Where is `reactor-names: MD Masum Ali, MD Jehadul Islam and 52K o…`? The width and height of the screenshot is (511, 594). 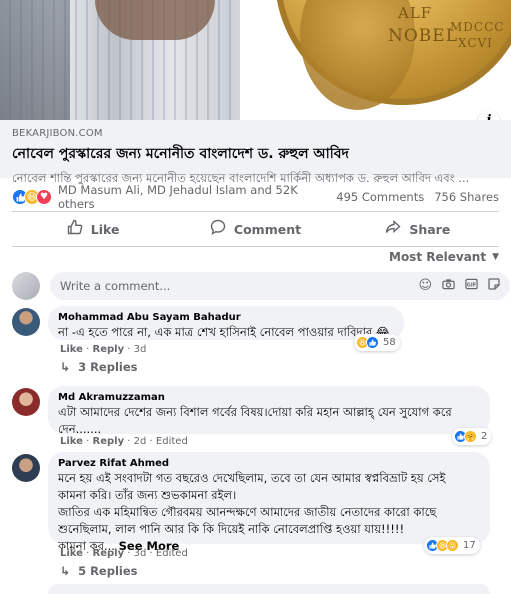 reactor-names: MD Masum Ali, MD Jehadul Islam and 52K o… is located at coordinates (197, 197).